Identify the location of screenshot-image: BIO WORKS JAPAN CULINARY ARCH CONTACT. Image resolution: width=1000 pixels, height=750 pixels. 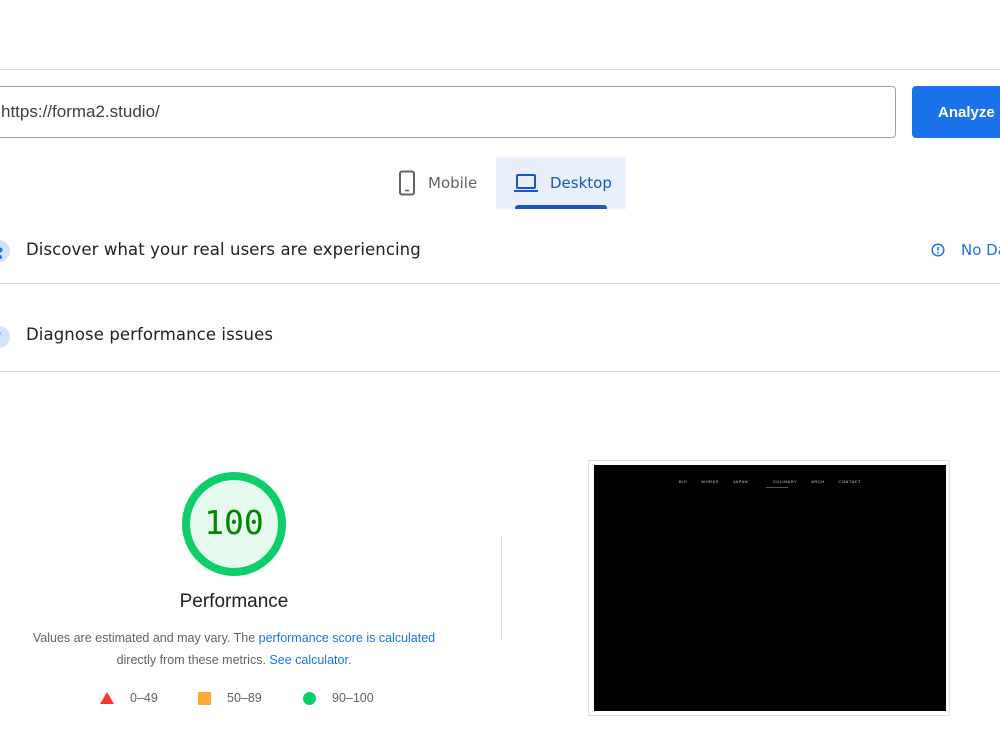
(770, 588).